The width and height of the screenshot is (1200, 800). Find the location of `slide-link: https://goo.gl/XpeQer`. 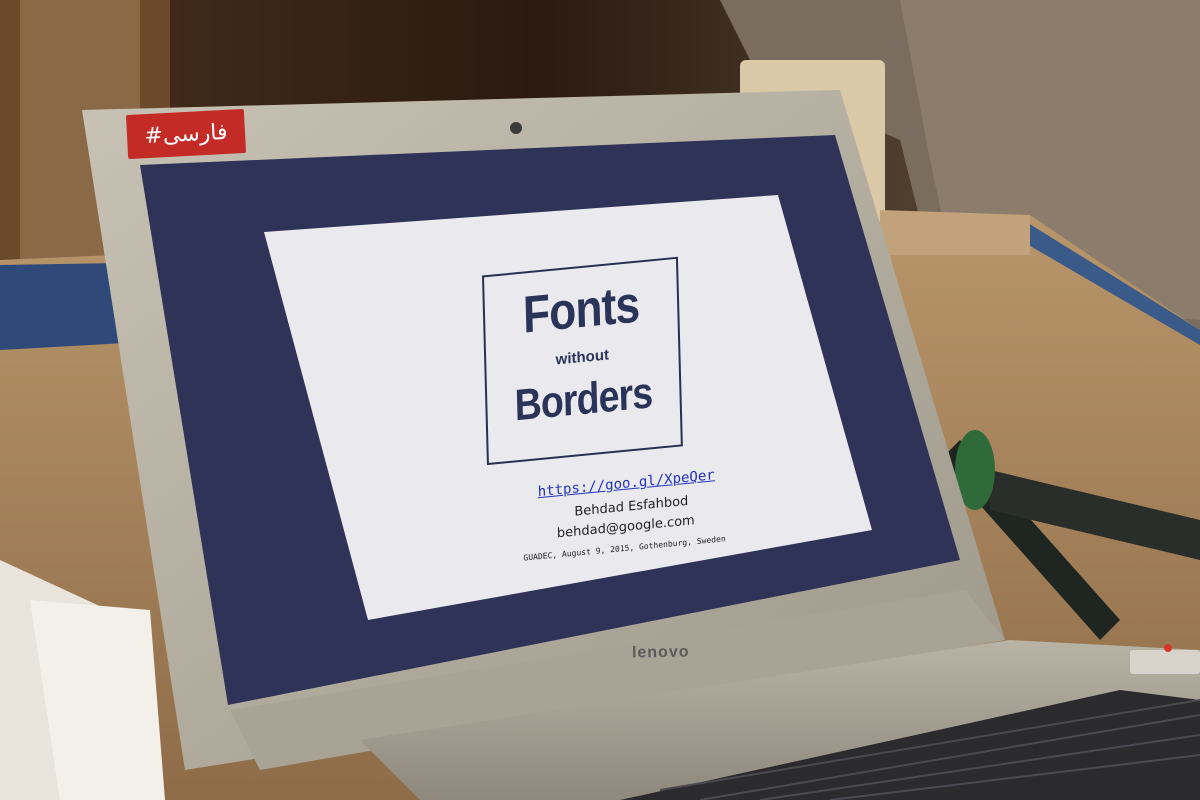

slide-link: https://goo.gl/XpeQer is located at coordinates (626, 483).